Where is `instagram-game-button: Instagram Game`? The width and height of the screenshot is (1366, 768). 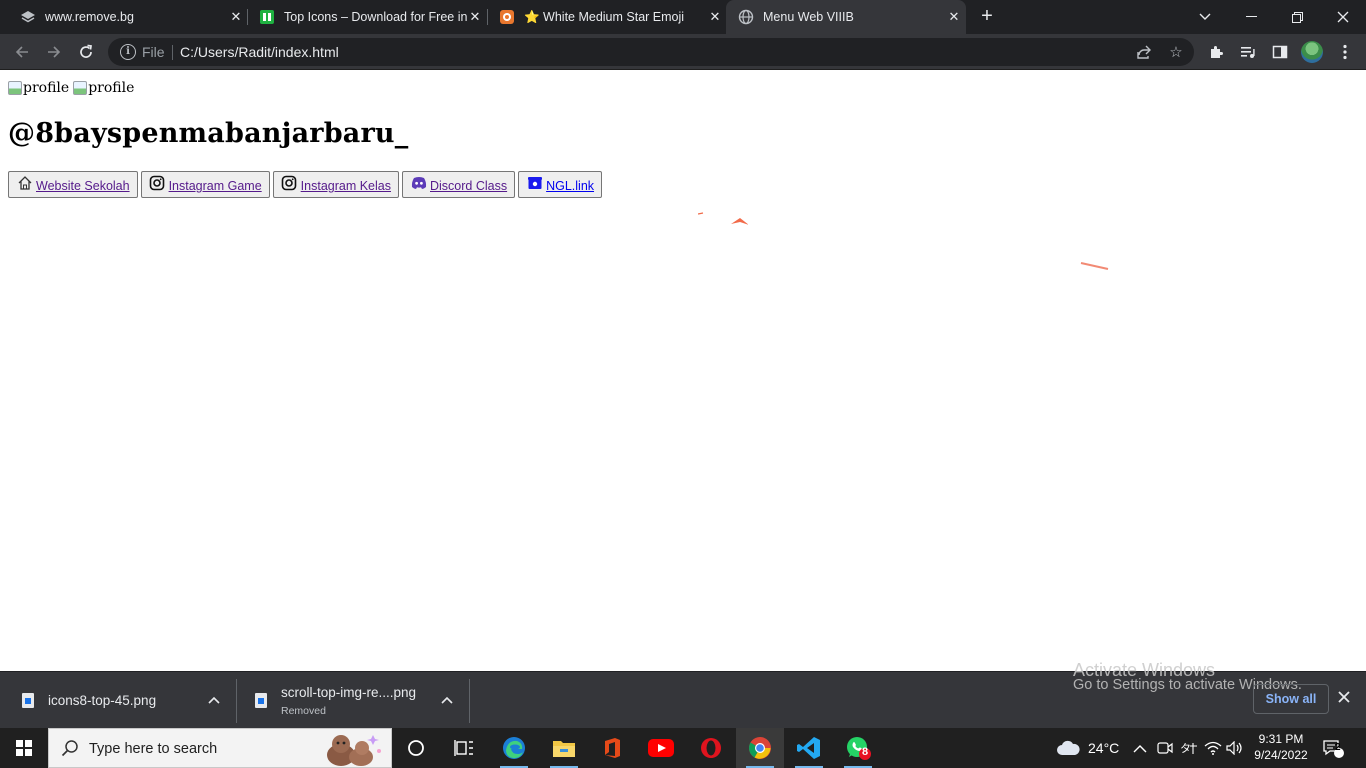
instagram-game-button: Instagram Game is located at coordinates (205, 184).